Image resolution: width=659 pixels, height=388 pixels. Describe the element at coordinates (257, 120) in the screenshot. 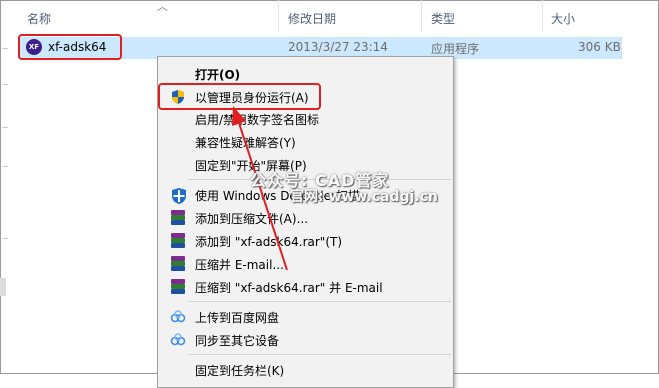

I see `menu-item-label: 启用/禁用数字签名图标` at that location.